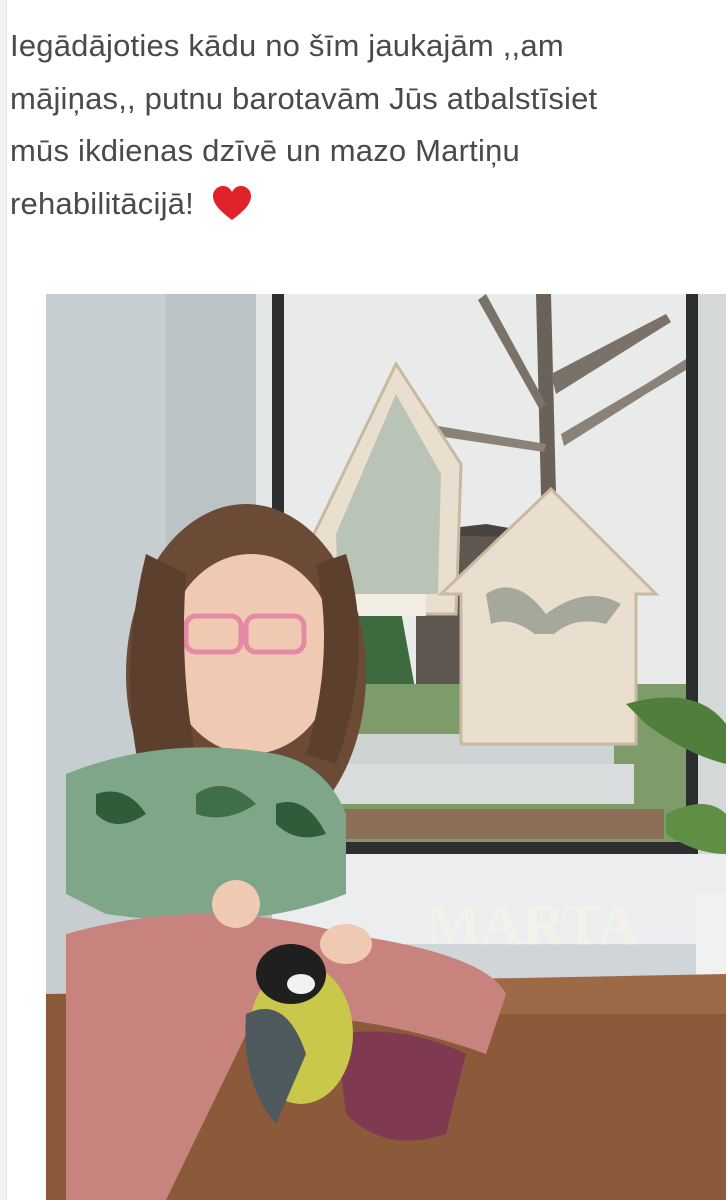  Describe the element at coordinates (102, 203) in the screenshot. I see `caption-line-4-text: rehabilitācijā!` at that location.